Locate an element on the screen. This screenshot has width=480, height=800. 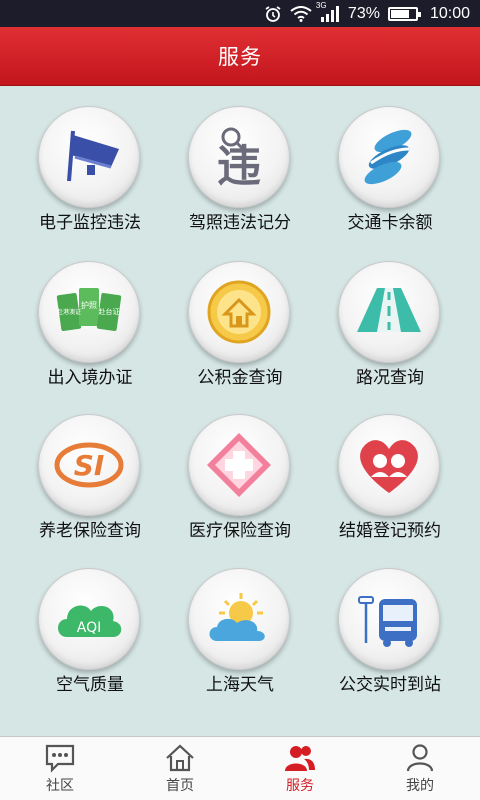
service-tile-license-points: 违 驾照违法记分 is located at coordinates (240, 172).